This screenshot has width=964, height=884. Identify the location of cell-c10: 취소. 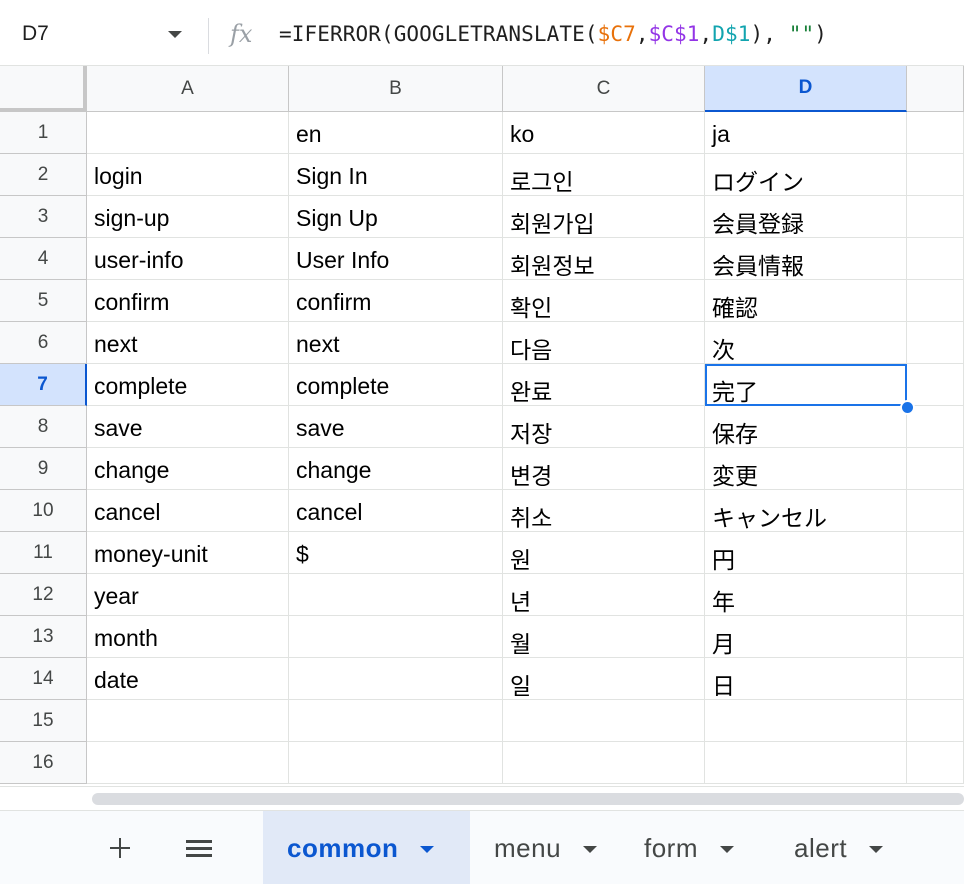
(604, 511).